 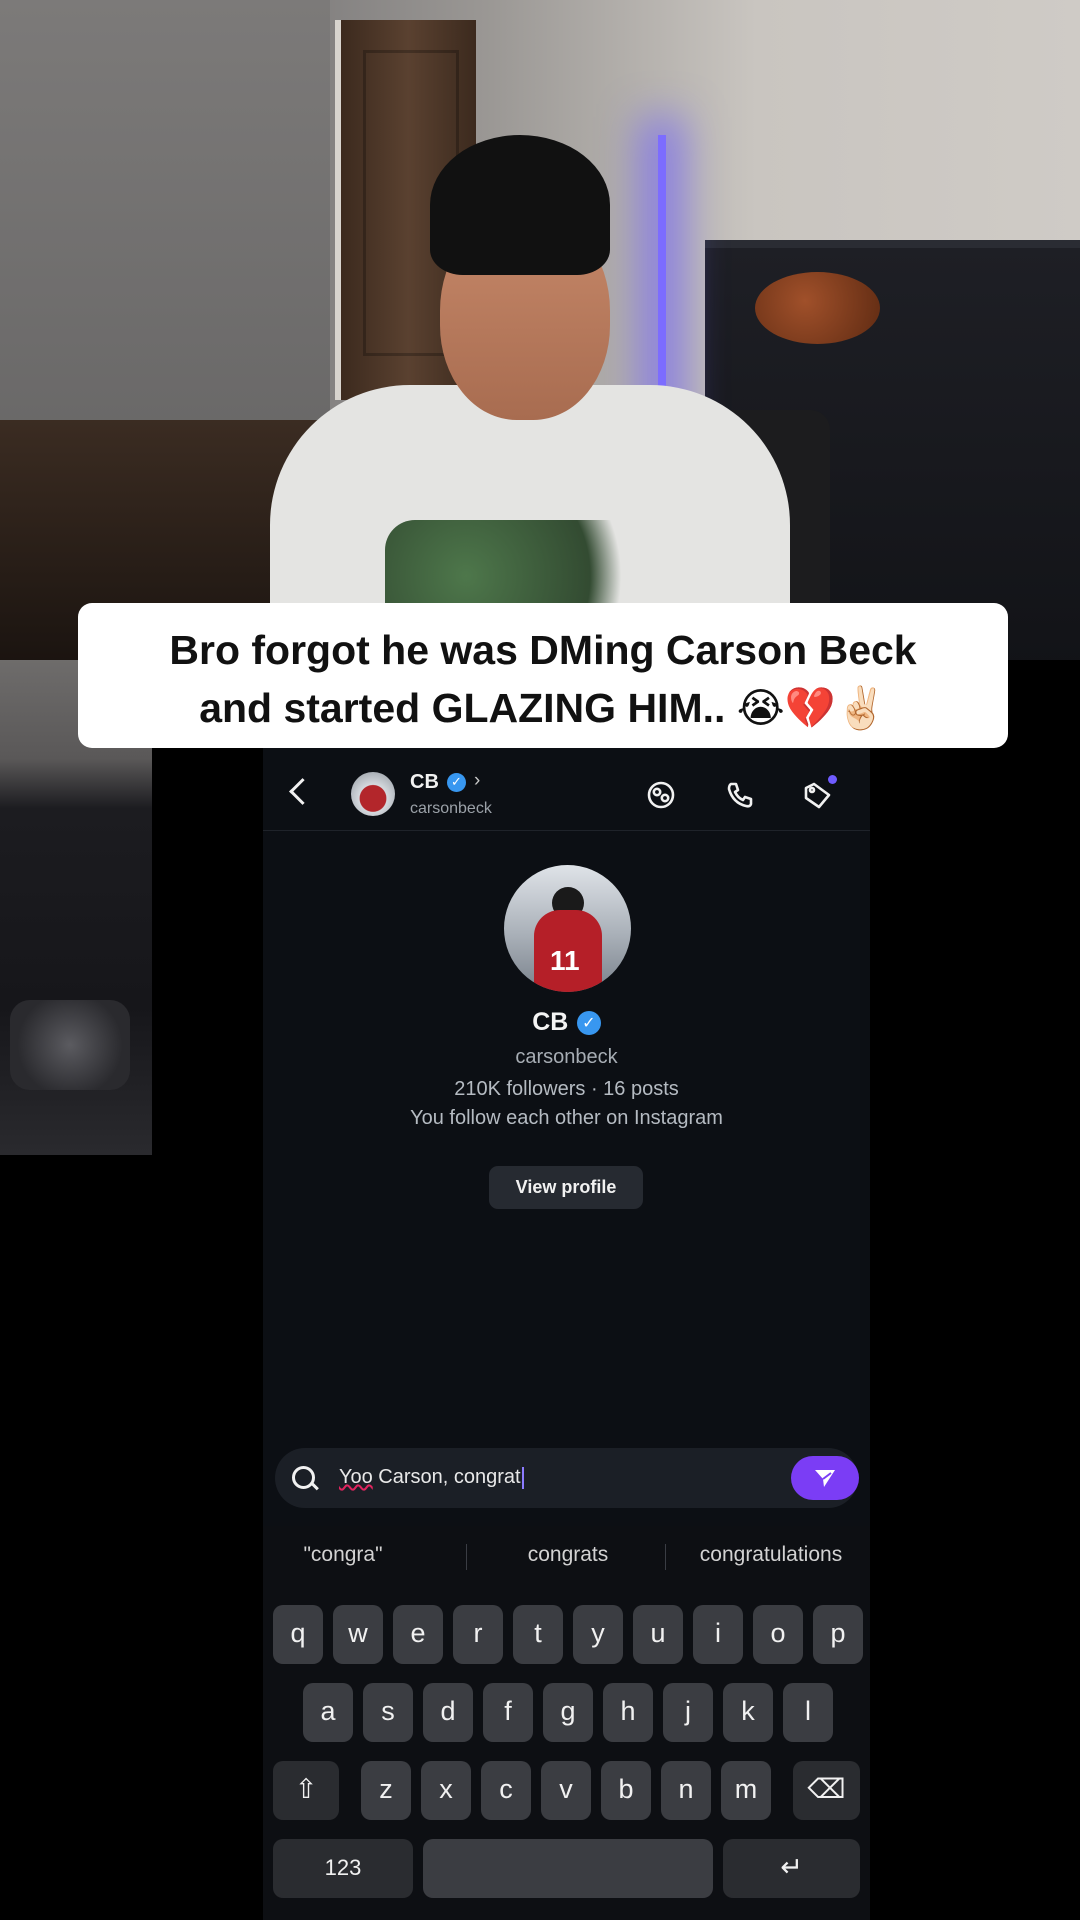 I want to click on profile-name-row: CB ✓, so click(x=566, y=1022).